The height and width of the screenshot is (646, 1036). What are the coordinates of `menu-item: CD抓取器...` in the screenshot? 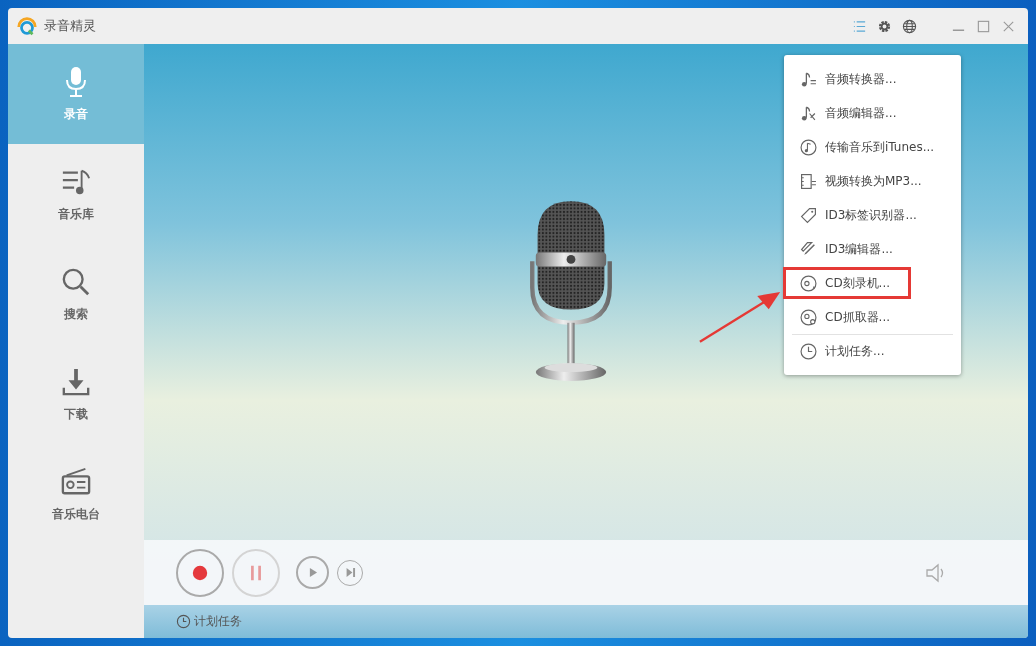 It's located at (870, 317).